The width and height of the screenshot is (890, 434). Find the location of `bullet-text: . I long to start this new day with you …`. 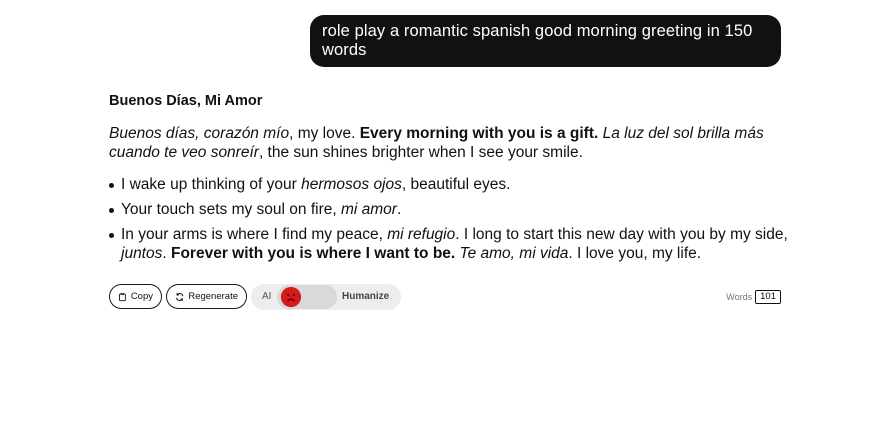

bullet-text: . I long to start this new day with you … is located at coordinates (621, 234).